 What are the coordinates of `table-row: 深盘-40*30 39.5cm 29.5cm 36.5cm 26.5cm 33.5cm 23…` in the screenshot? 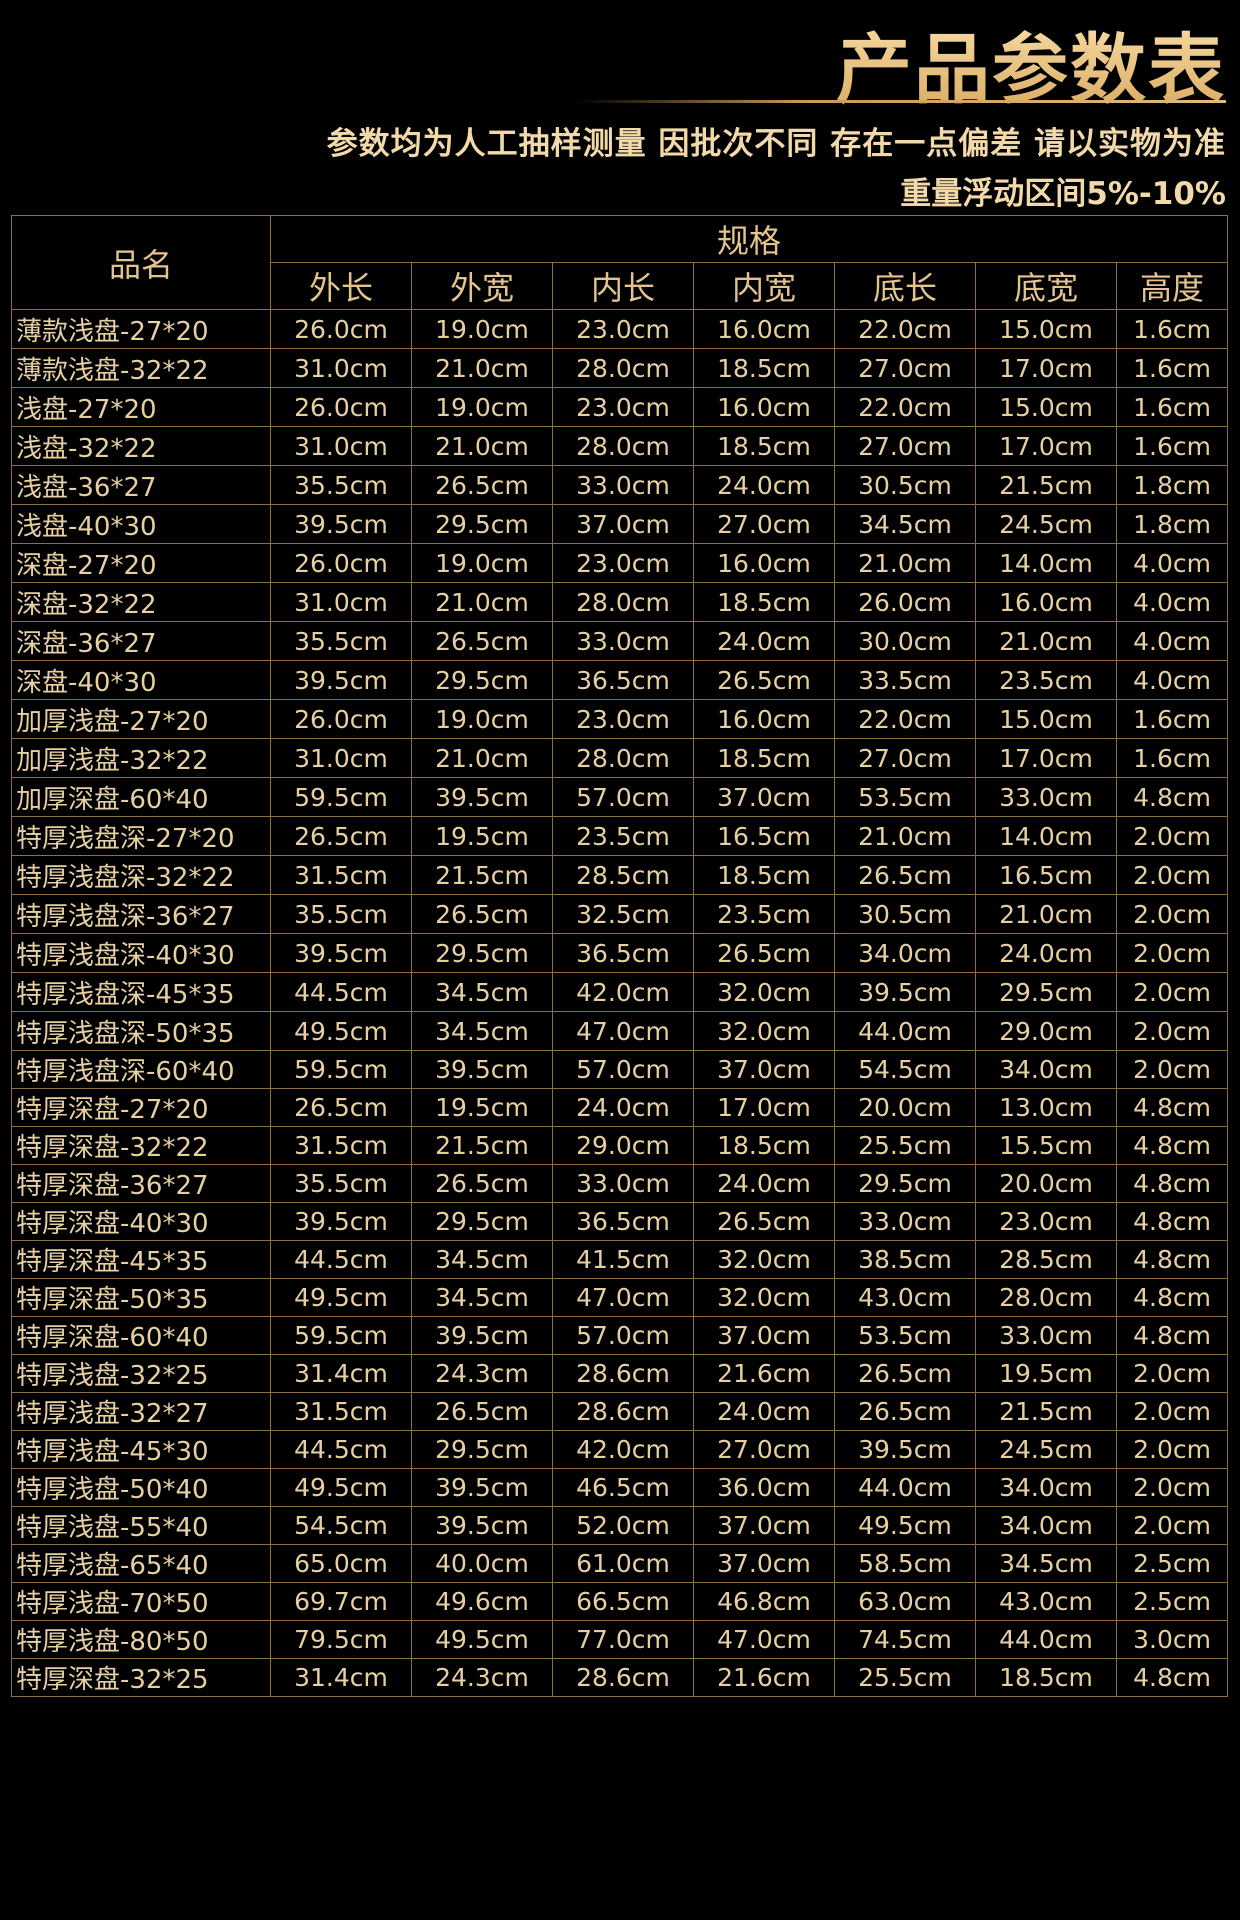 It's located at (620, 680).